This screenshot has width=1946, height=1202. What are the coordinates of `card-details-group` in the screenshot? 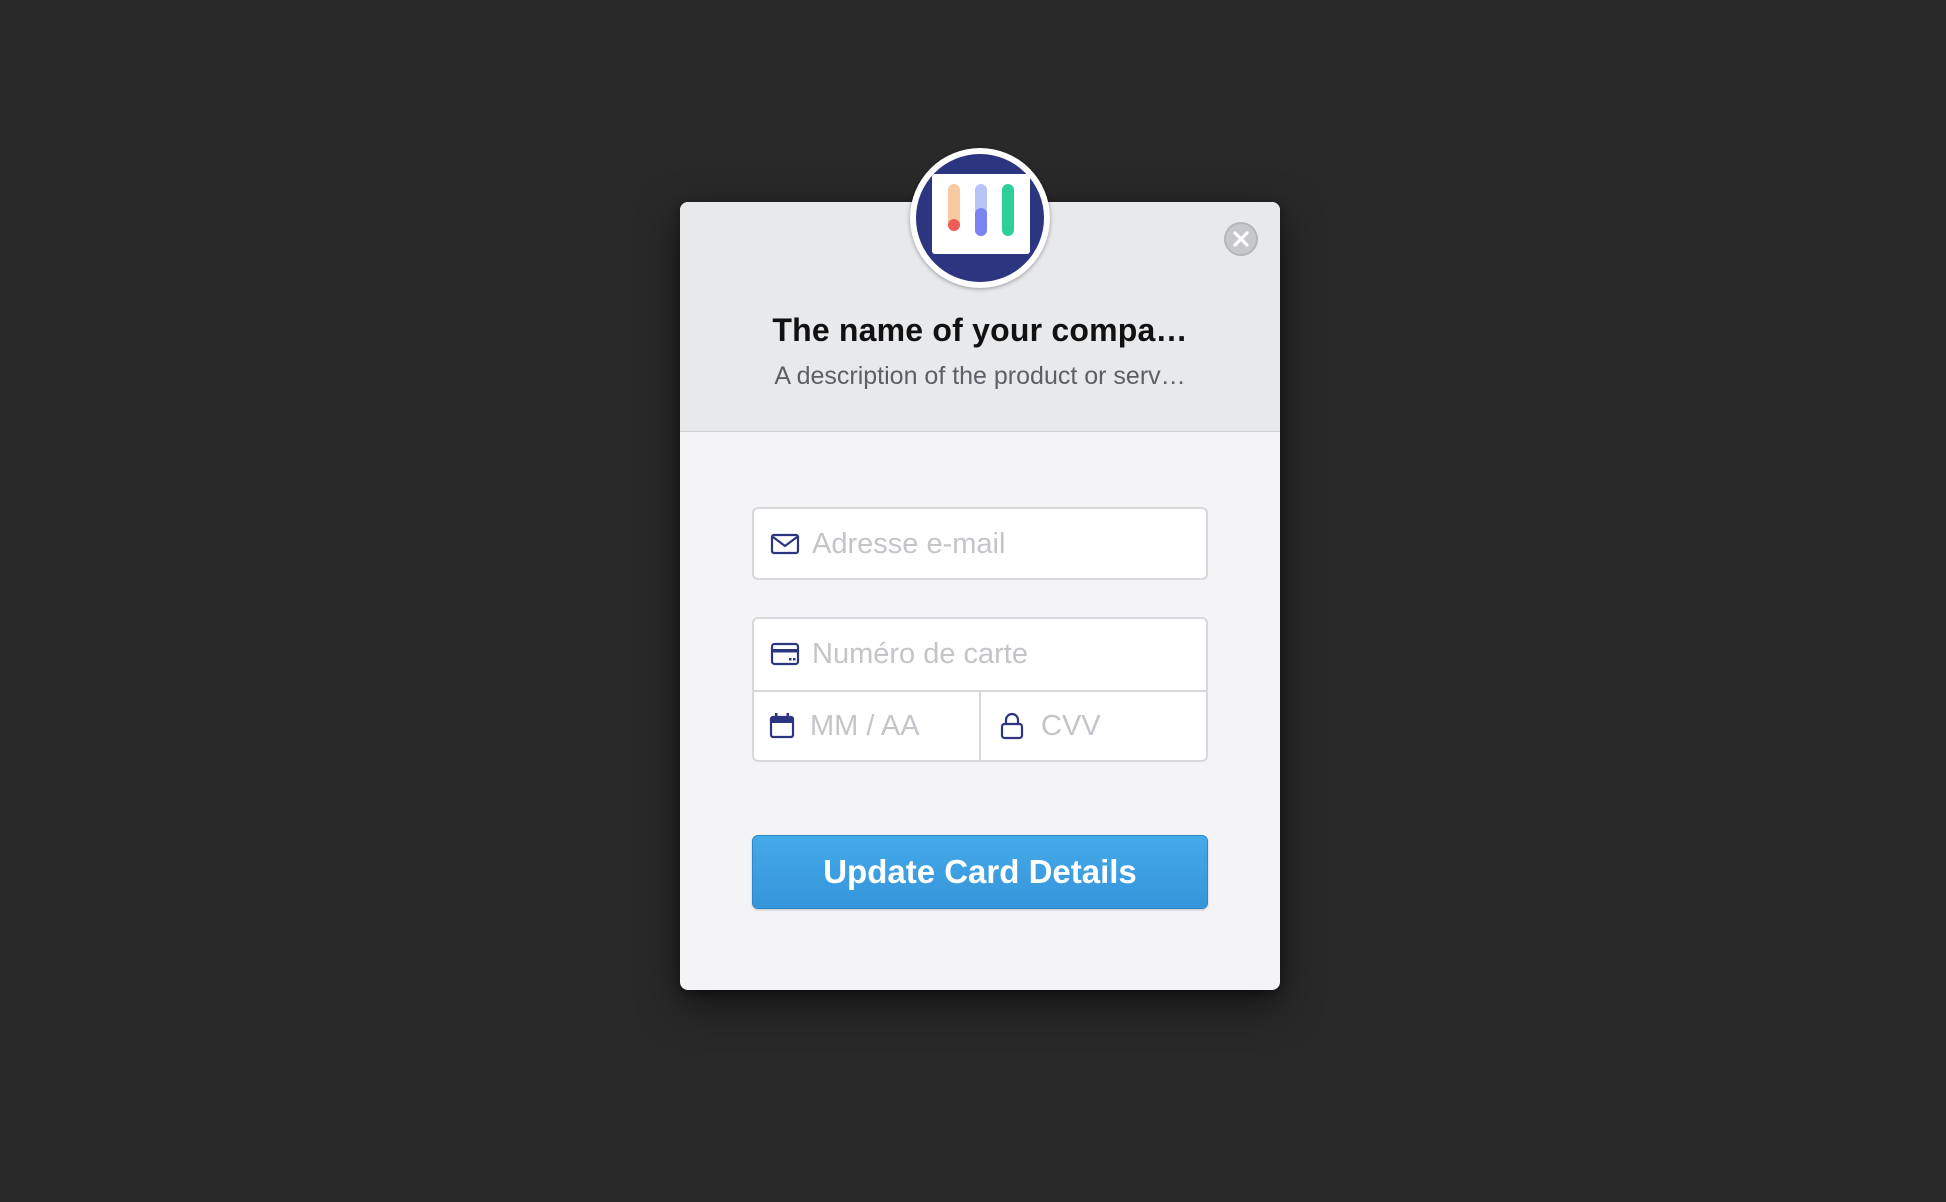 It's located at (980, 689).